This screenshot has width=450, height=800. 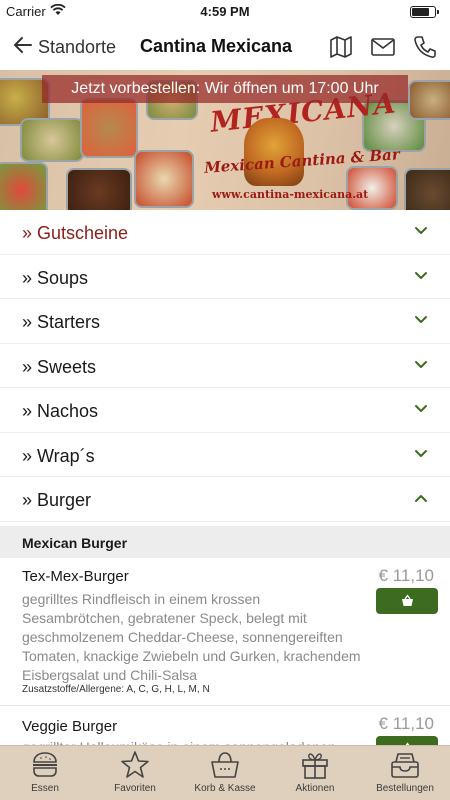 I want to click on mail-icon, so click(x=383, y=47).